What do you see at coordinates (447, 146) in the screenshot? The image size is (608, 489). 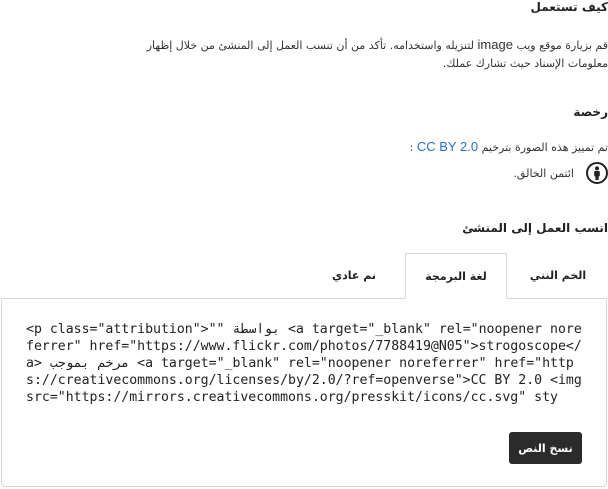 I see `license-link: CC BY 2.0` at bounding box center [447, 146].